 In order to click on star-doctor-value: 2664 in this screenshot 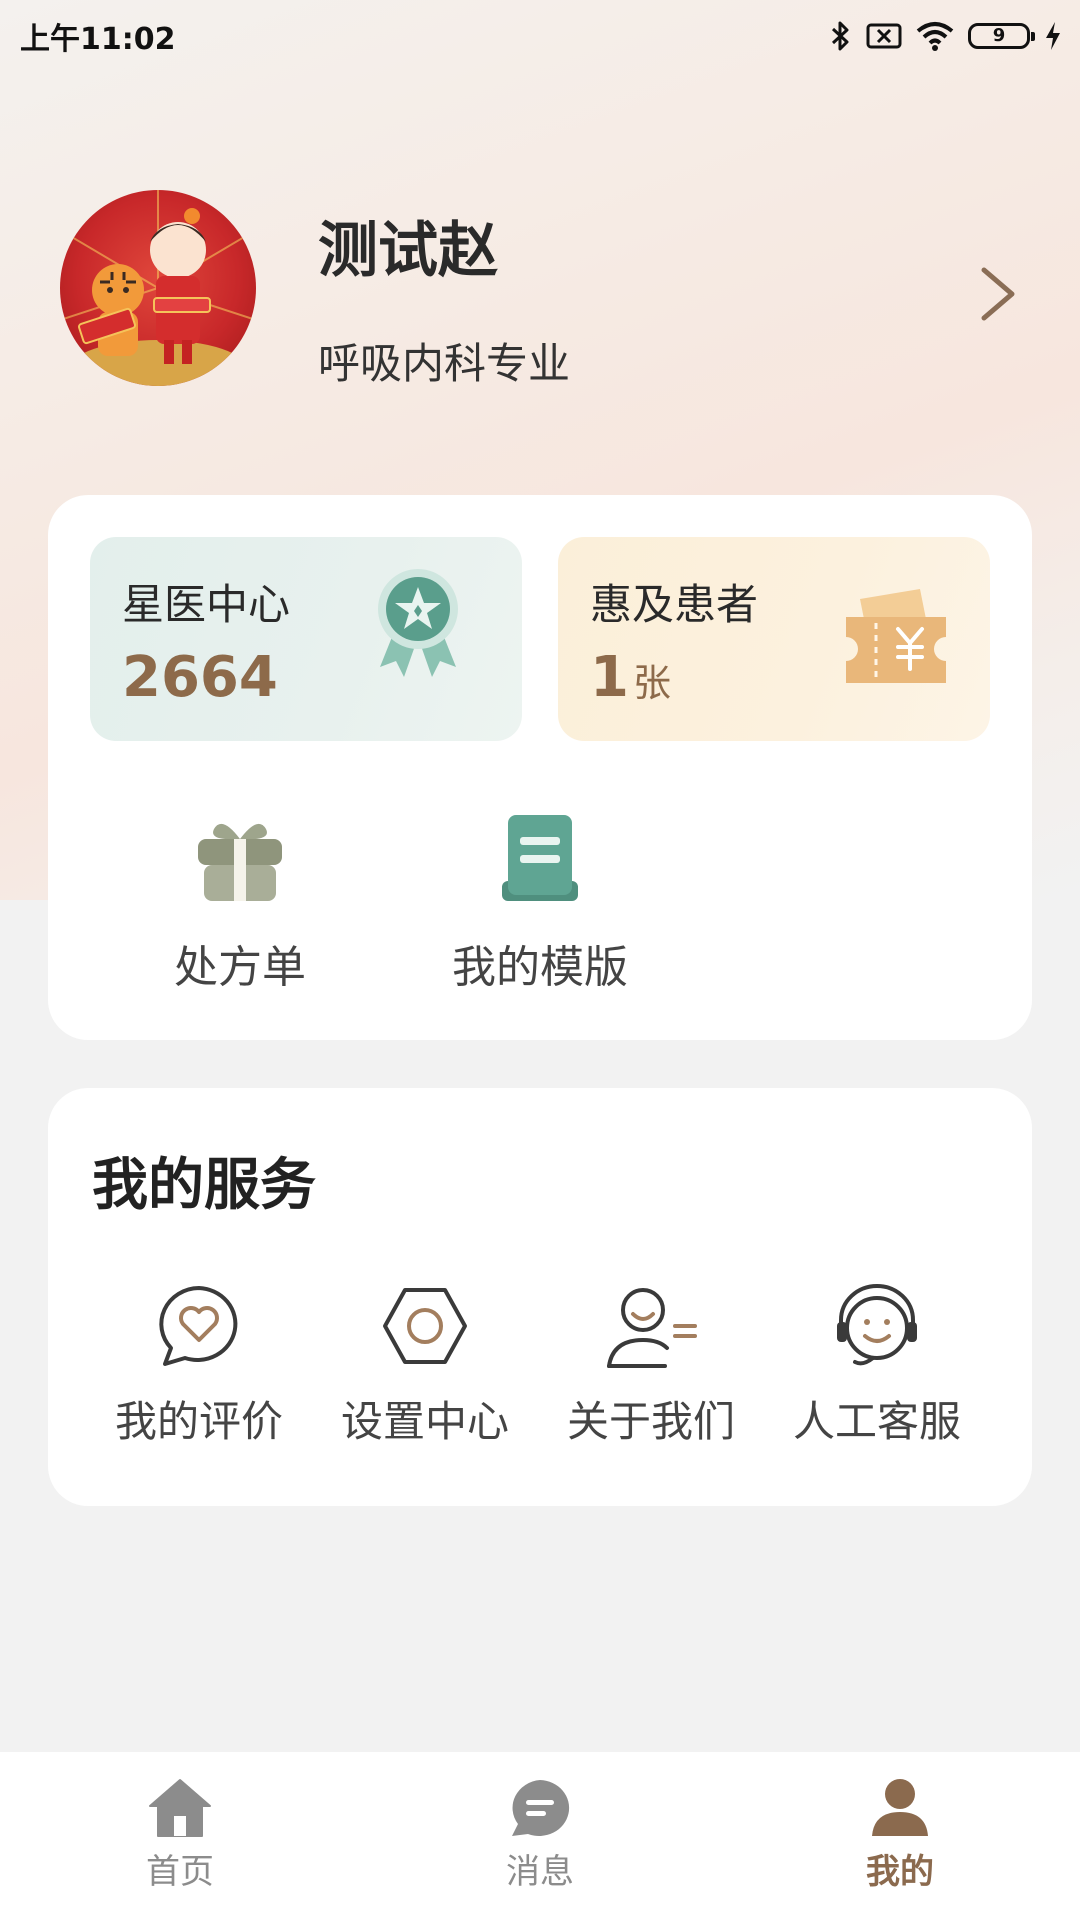, I will do `click(200, 677)`.